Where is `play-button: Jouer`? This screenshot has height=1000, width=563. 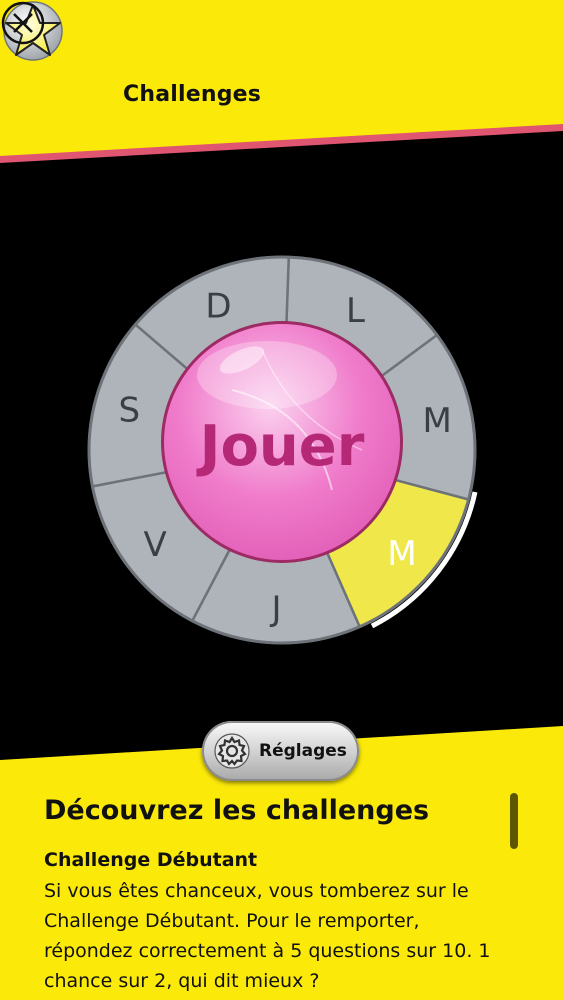
play-button: Jouer is located at coordinates (282, 442).